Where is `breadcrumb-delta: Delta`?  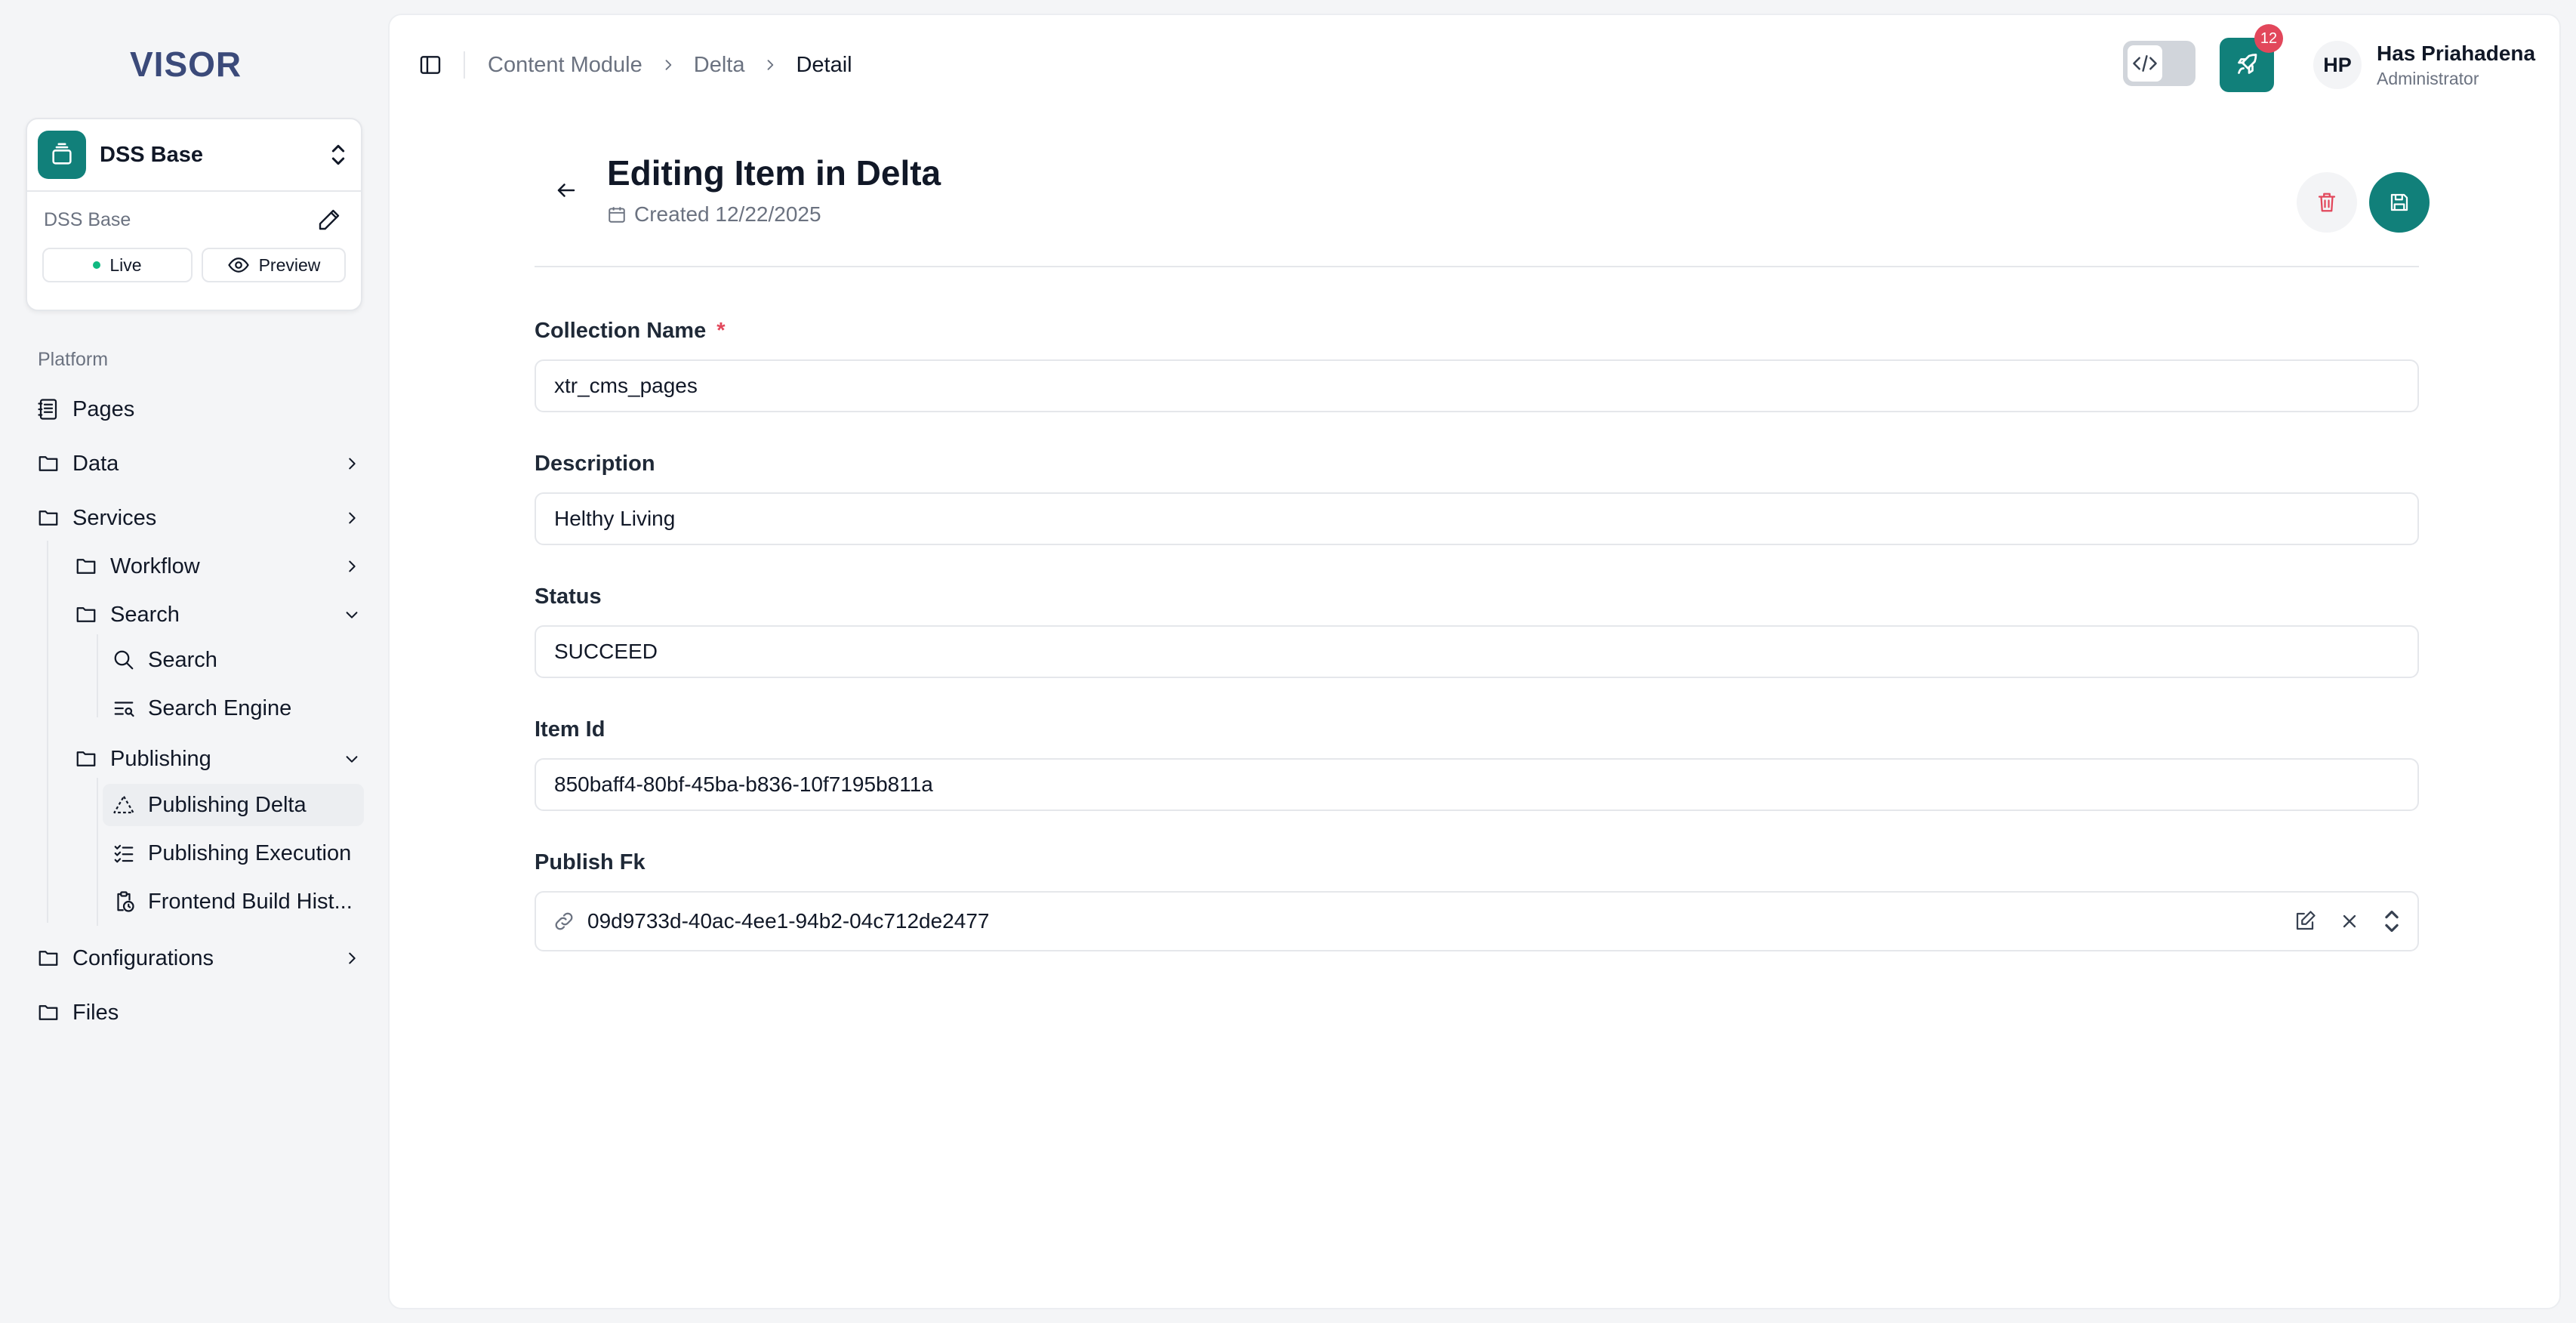 breadcrumb-delta: Delta is located at coordinates (719, 65).